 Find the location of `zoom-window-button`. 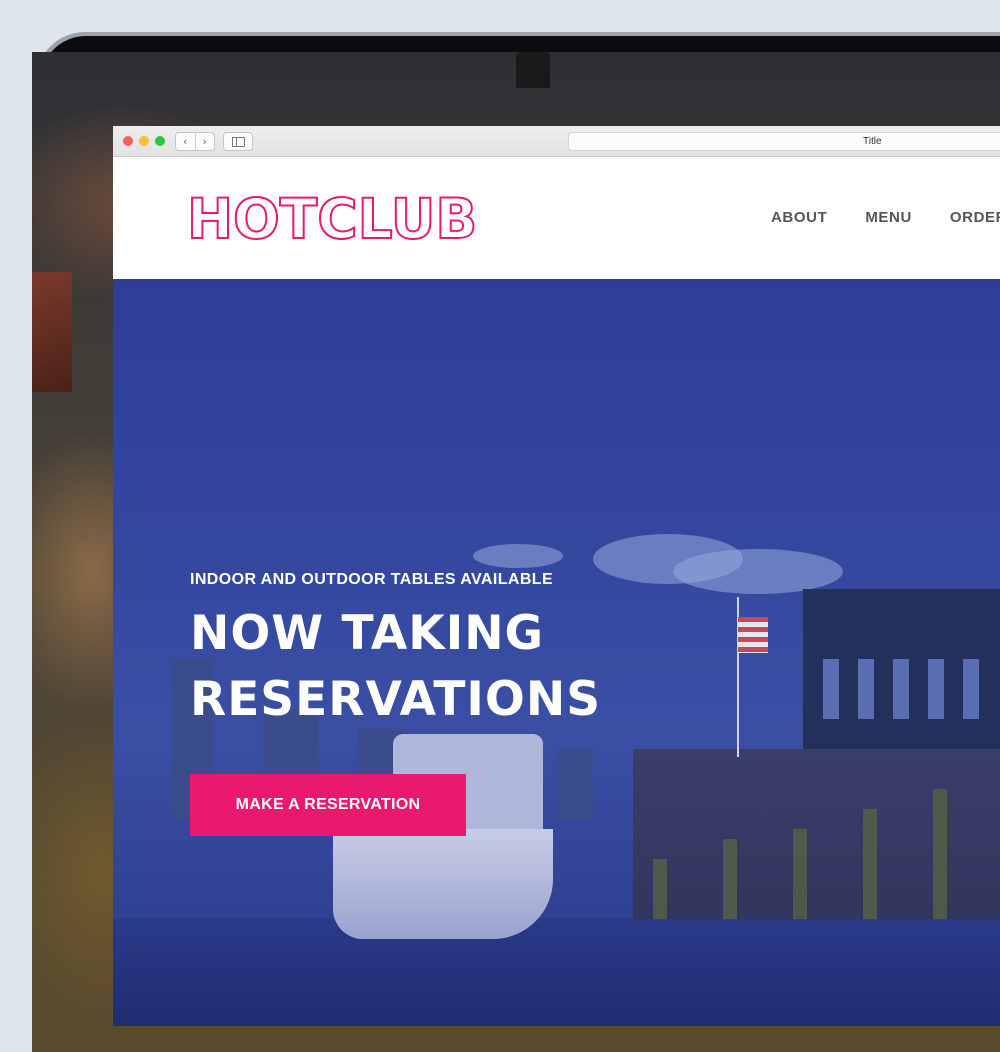

zoom-window-button is located at coordinates (160, 141).